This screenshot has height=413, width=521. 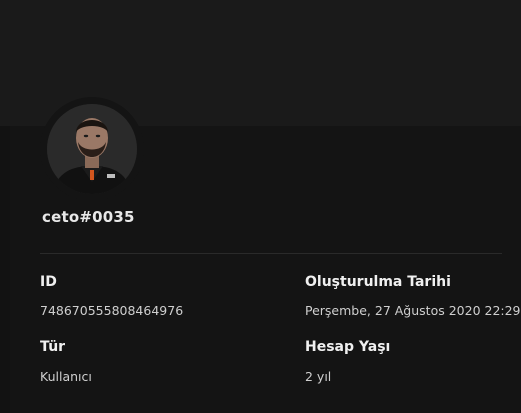 I want to click on type-label: Tür, so click(x=53, y=347).